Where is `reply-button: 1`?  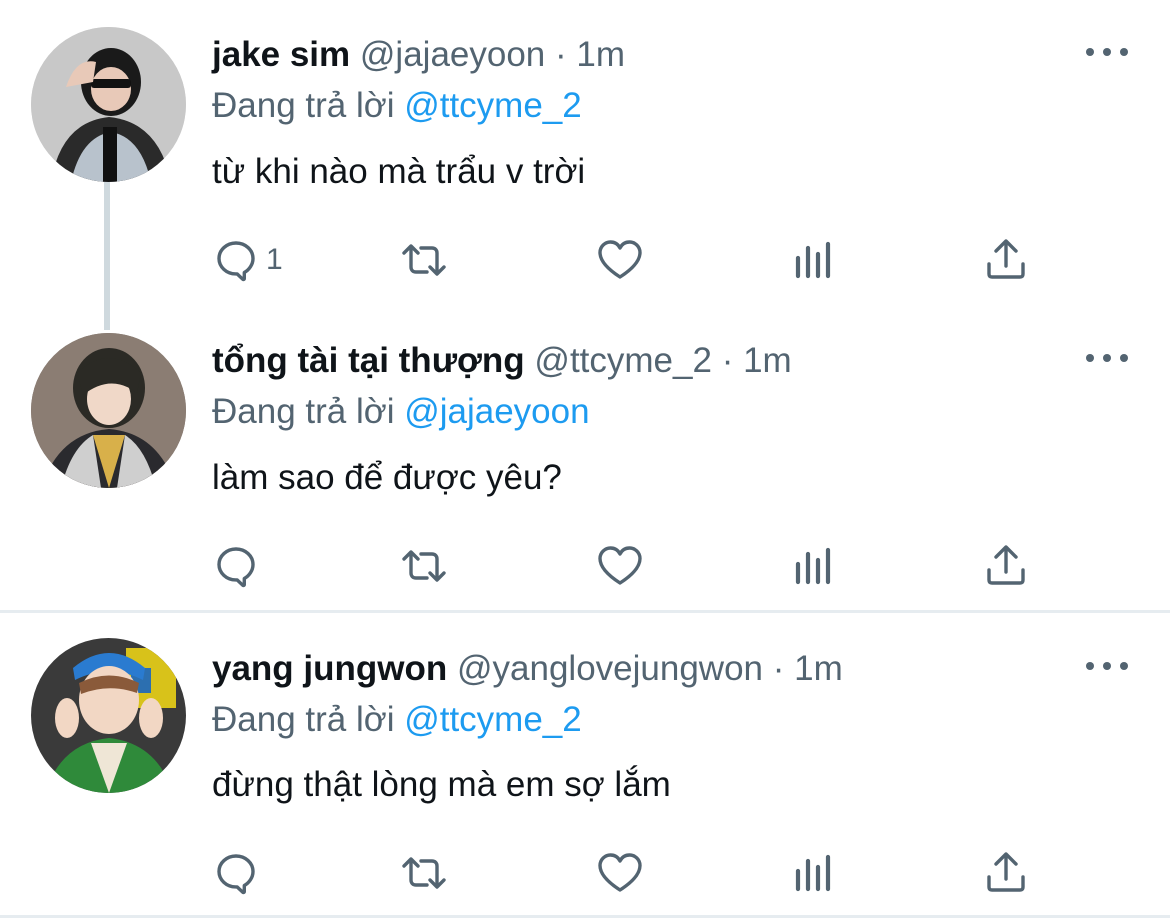 reply-button: 1 is located at coordinates (247, 260).